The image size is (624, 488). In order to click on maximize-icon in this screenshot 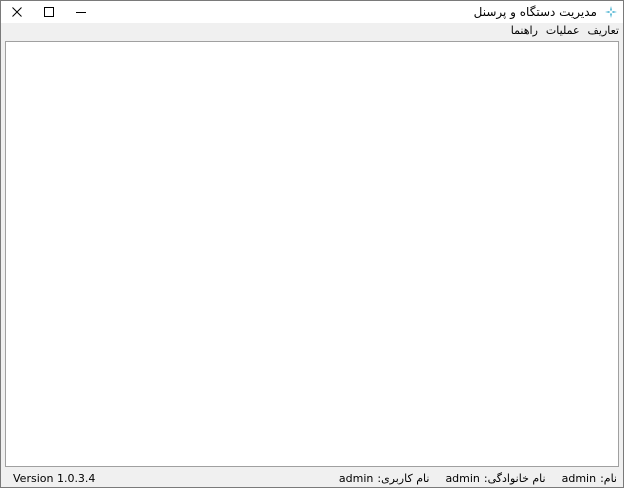, I will do `click(49, 12)`.